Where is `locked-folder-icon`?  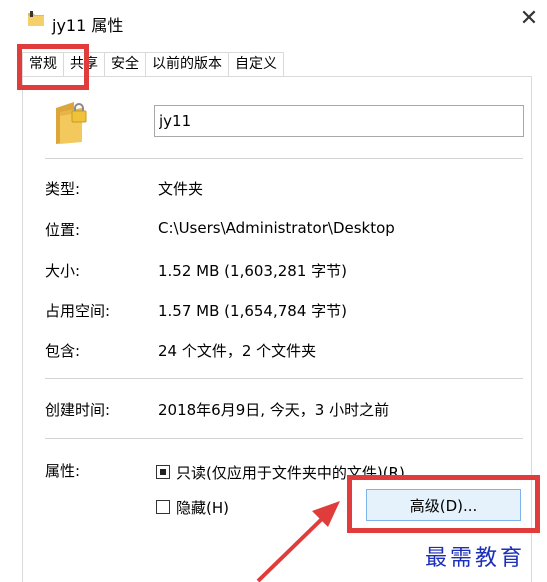 locked-folder-icon is located at coordinates (72, 122).